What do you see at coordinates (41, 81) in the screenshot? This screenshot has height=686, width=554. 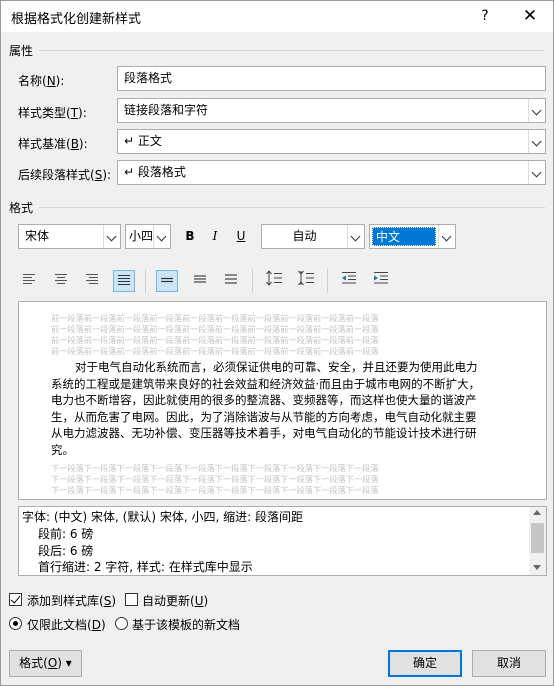 I see `name-label: 名称(N):` at bounding box center [41, 81].